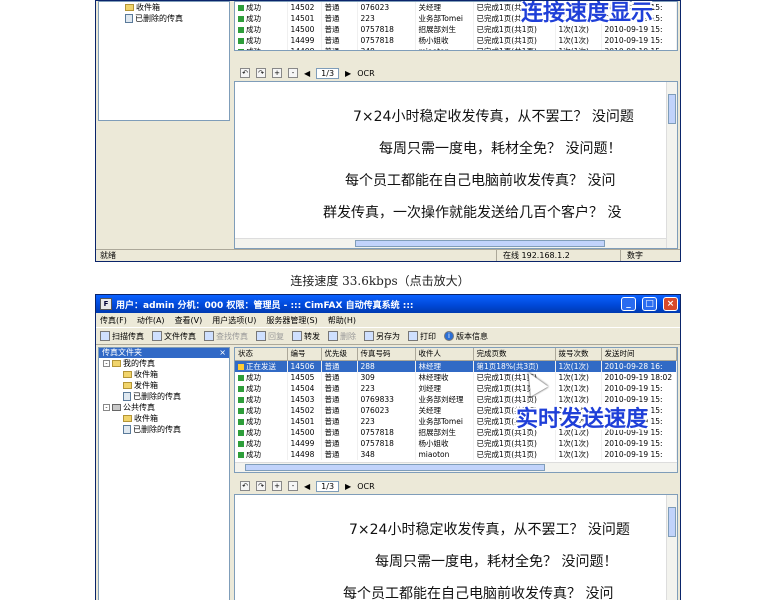  I want to click on delete-icon, so click(333, 336).